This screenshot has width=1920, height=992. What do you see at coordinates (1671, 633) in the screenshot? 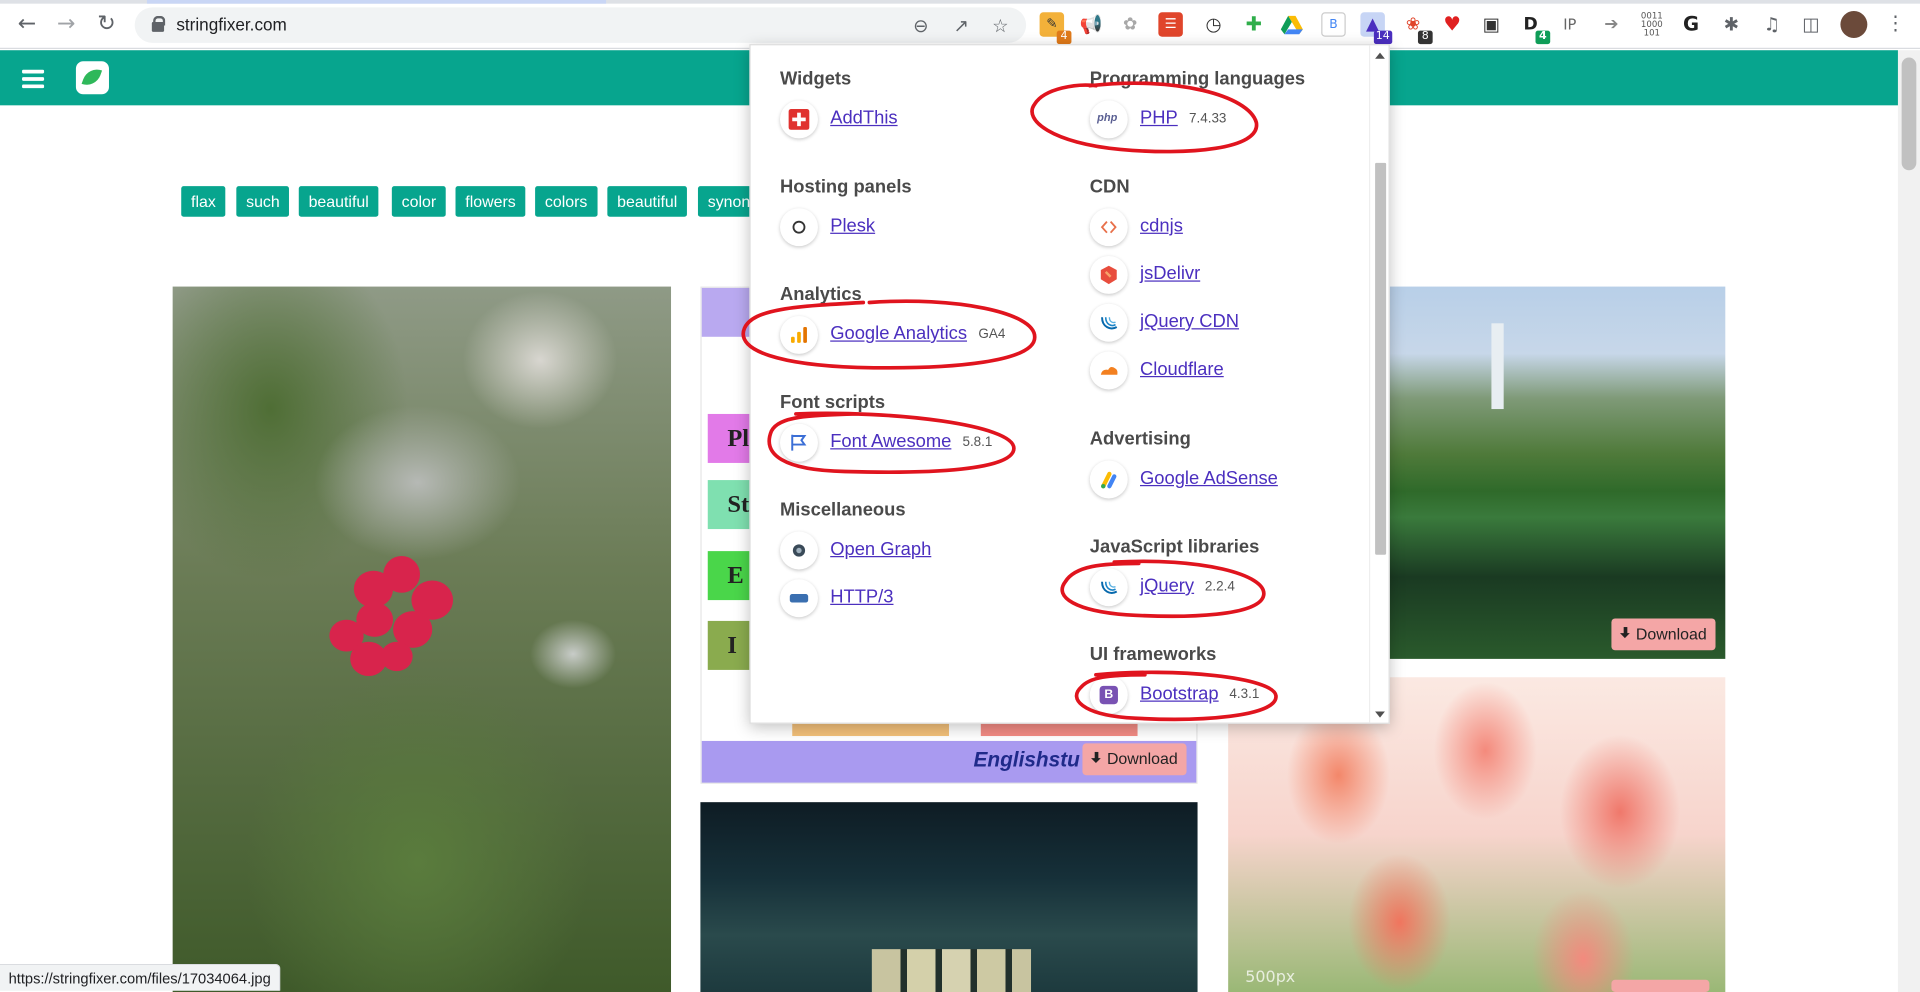
I see `download-label: Download` at bounding box center [1671, 633].